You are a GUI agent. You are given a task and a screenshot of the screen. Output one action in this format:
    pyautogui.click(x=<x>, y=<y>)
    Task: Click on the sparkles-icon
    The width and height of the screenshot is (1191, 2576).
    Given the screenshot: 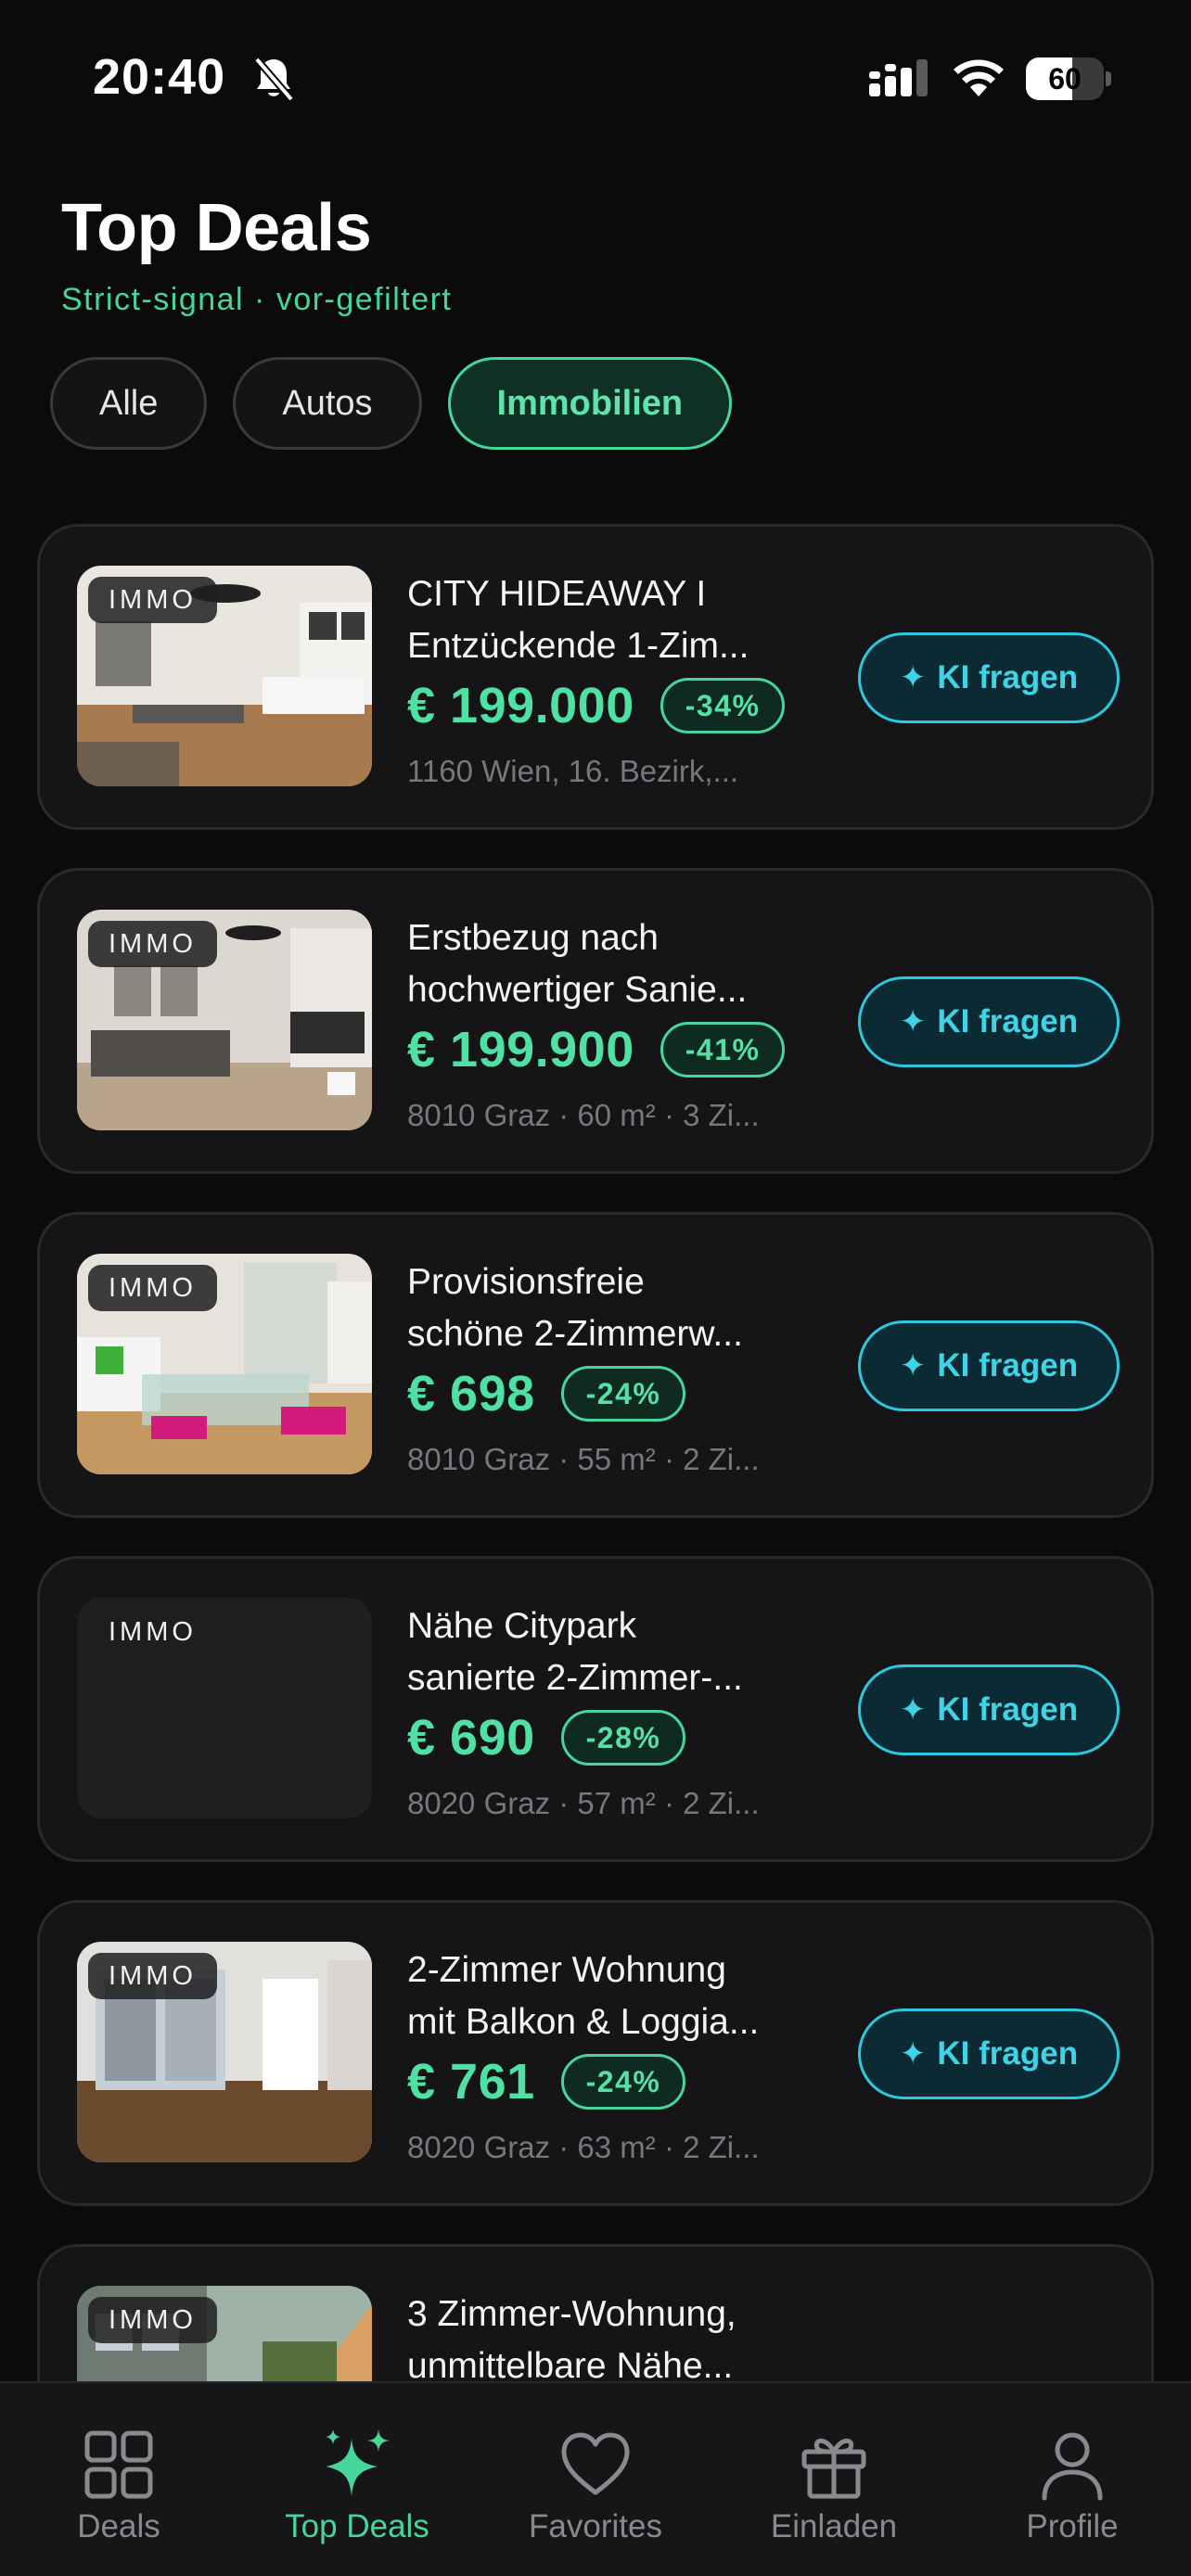 What is the action you would take?
    pyautogui.click(x=358, y=2462)
    